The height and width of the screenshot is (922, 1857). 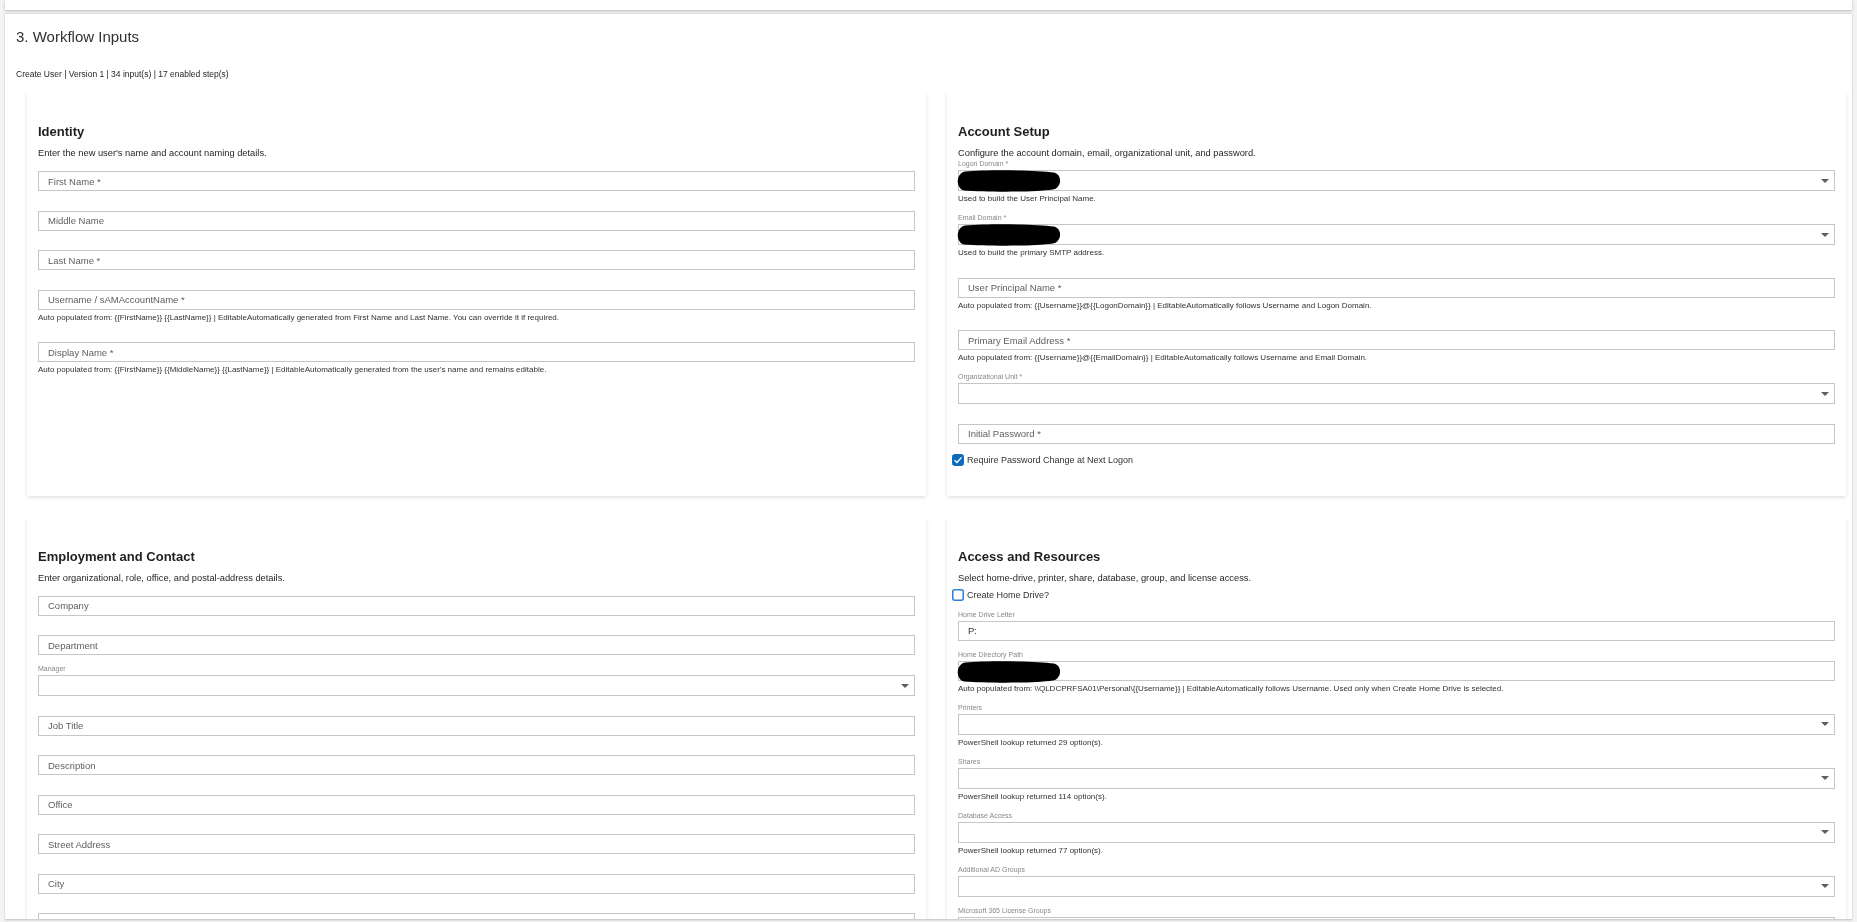 I want to click on helper-text: Used to build the User Principal Name., so click(x=1027, y=199).